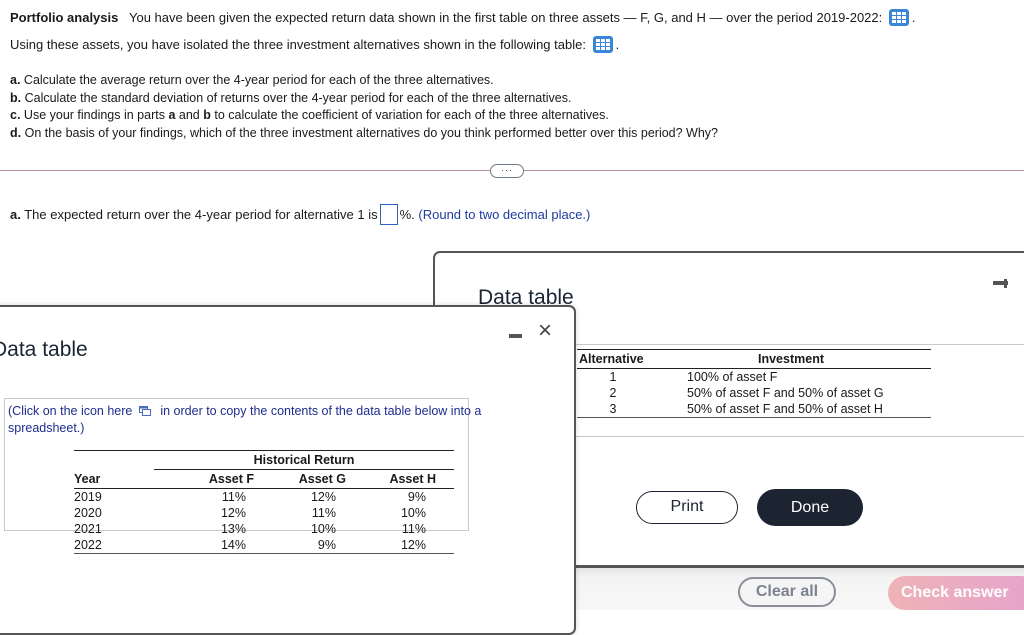 The width and height of the screenshot is (1024, 635). I want to click on column-header: Asset F, so click(210, 479).